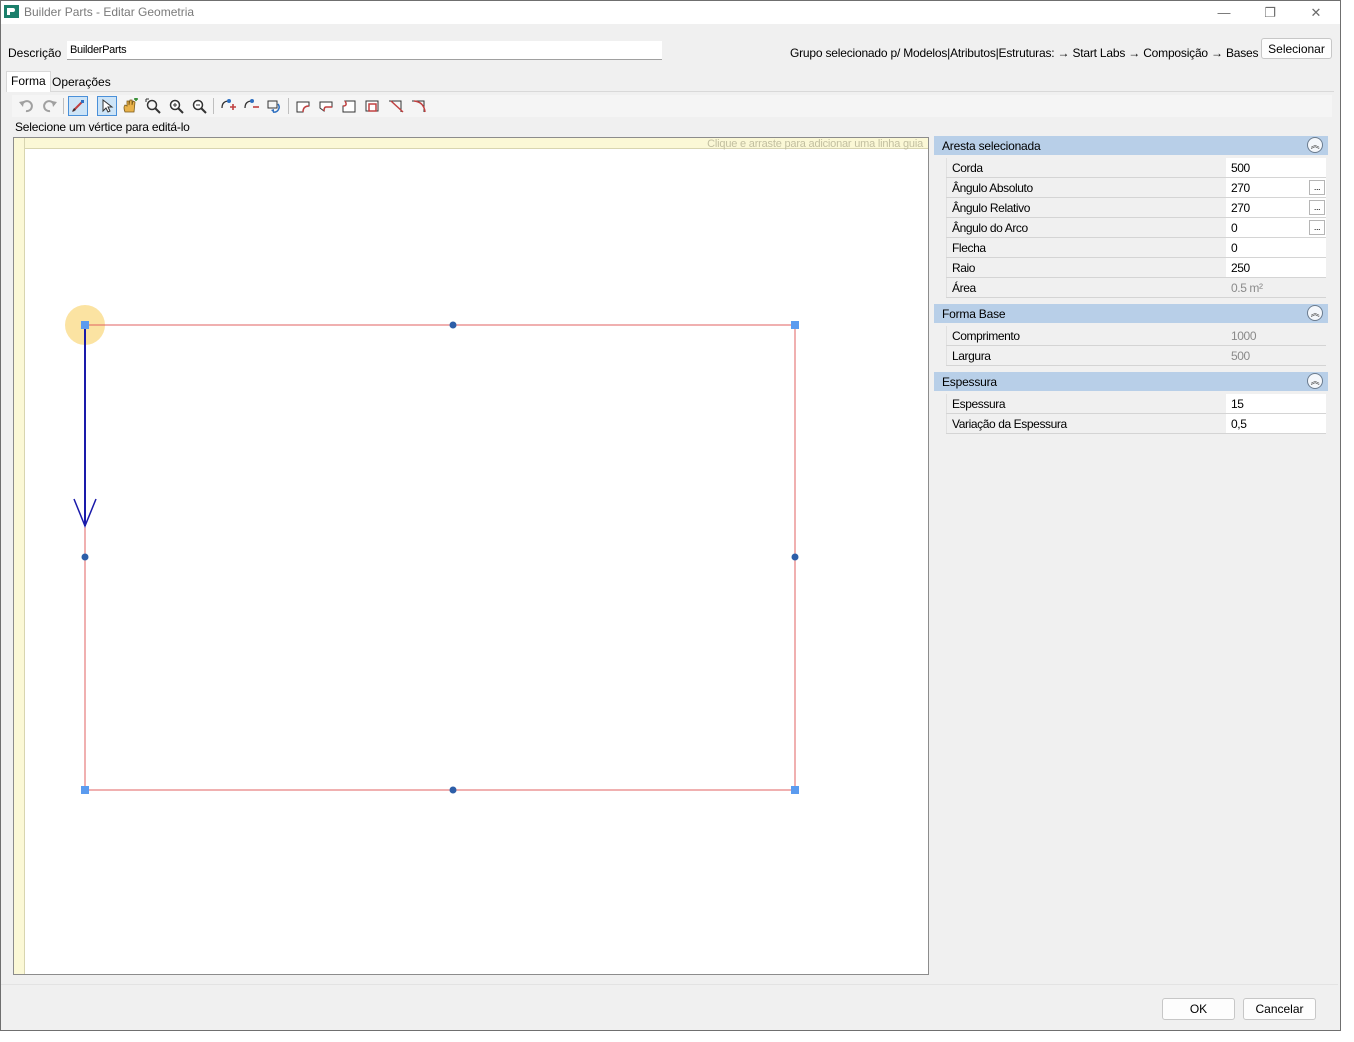 The height and width of the screenshot is (1042, 1354). Describe the element at coordinates (1198, 1009) in the screenshot. I see `ok-button: OK` at that location.